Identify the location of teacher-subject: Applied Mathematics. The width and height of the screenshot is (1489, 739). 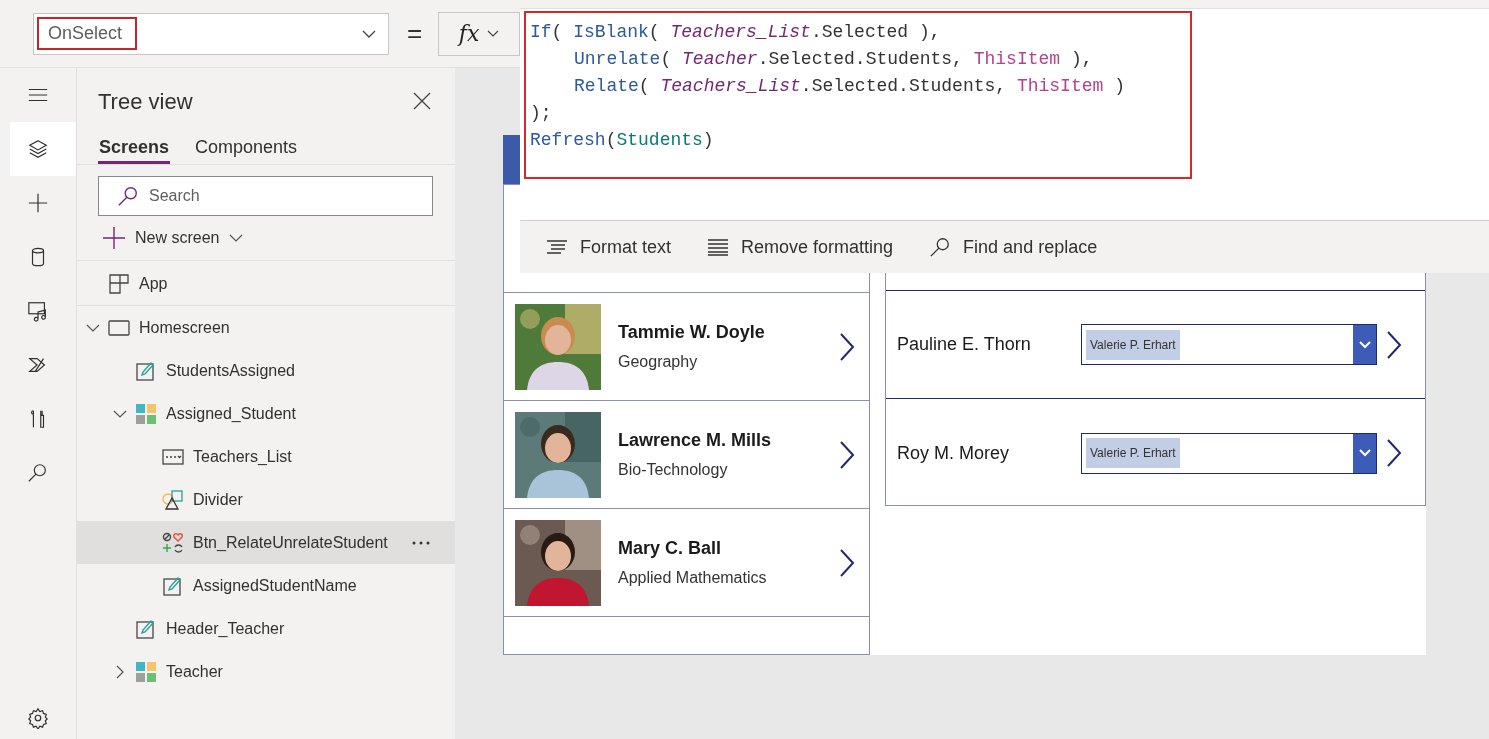
(692, 578).